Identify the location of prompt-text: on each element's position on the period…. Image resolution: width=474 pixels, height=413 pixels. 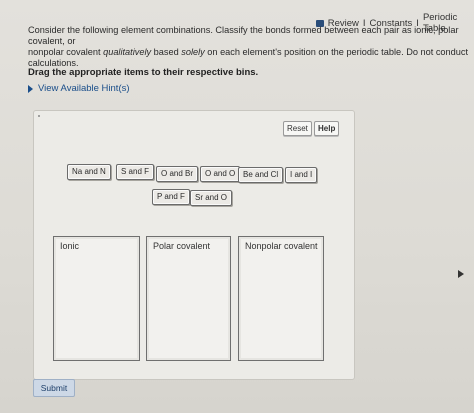
(336, 52).